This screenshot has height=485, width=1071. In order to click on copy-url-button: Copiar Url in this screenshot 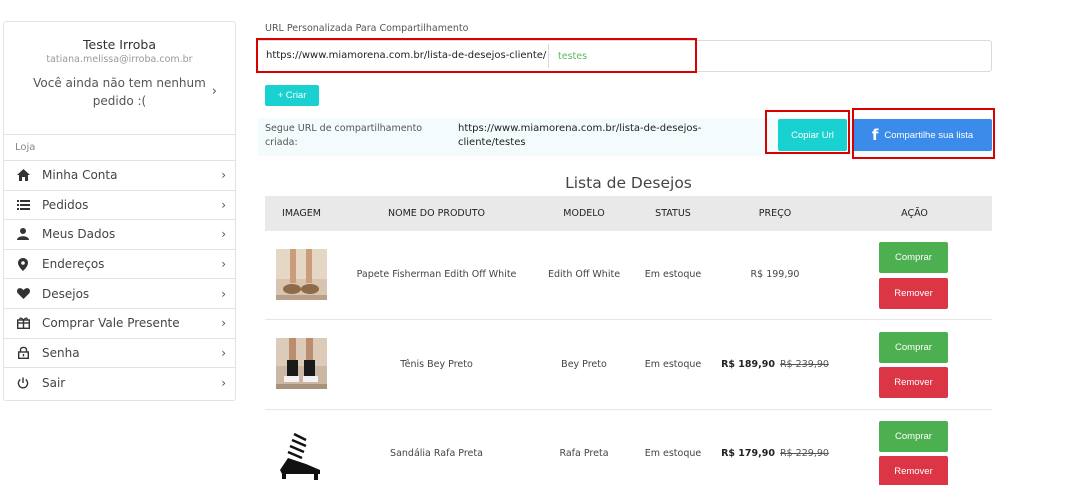, I will do `click(812, 135)`.